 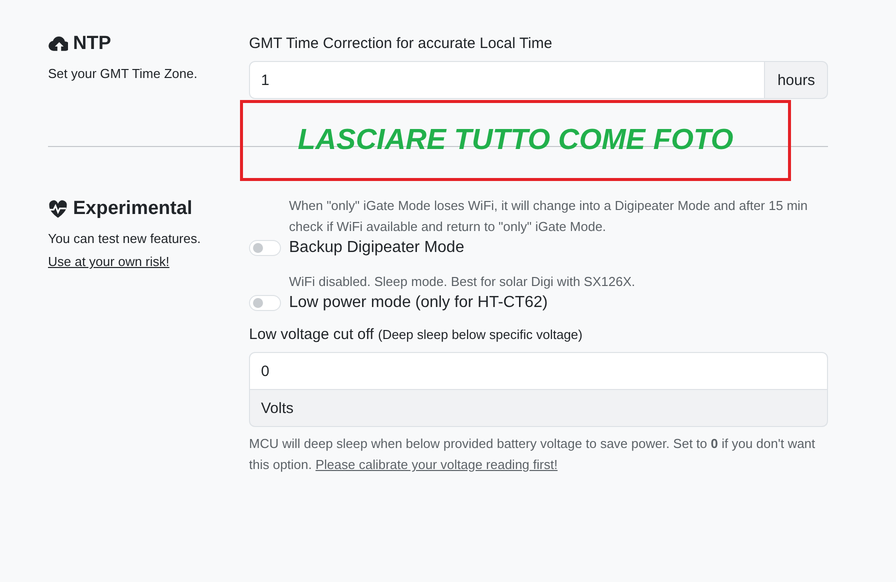 I want to click on switch-label: Low power mode (only for HT-CT62), so click(x=418, y=303).